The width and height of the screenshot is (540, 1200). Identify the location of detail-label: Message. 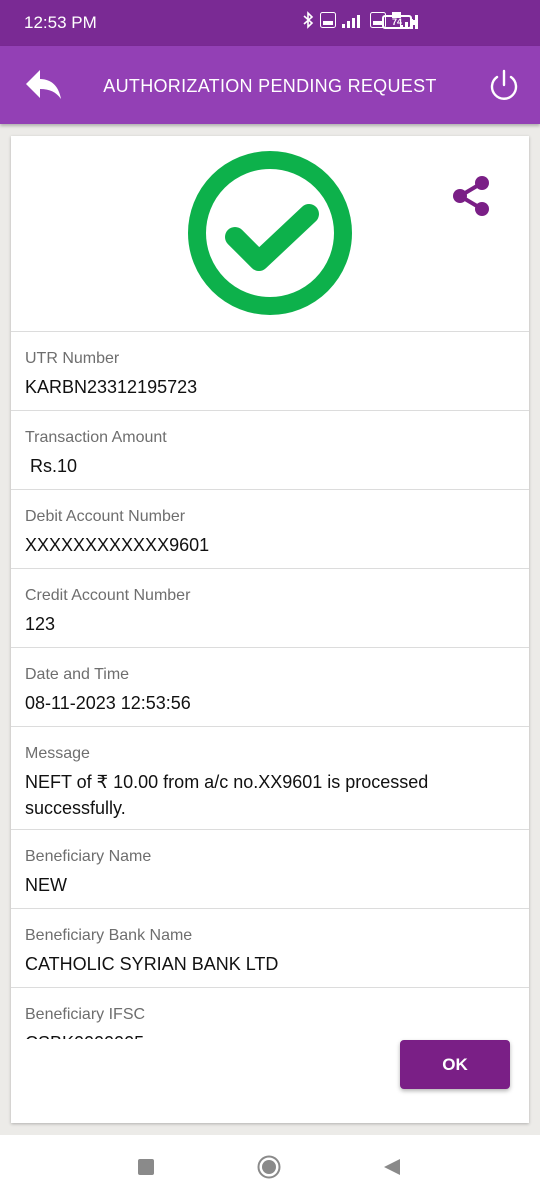
(57, 753).